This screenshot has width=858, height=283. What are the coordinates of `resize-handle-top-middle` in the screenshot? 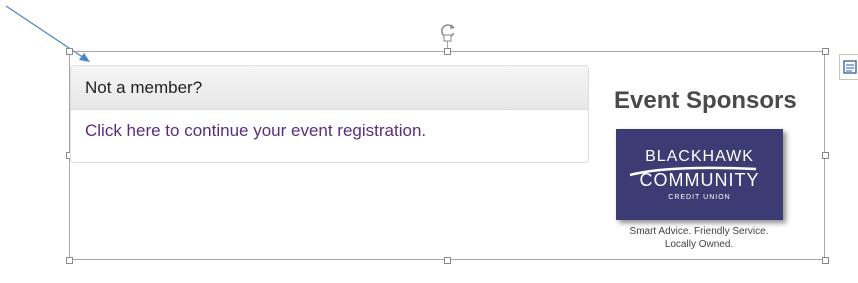 It's located at (447, 51).